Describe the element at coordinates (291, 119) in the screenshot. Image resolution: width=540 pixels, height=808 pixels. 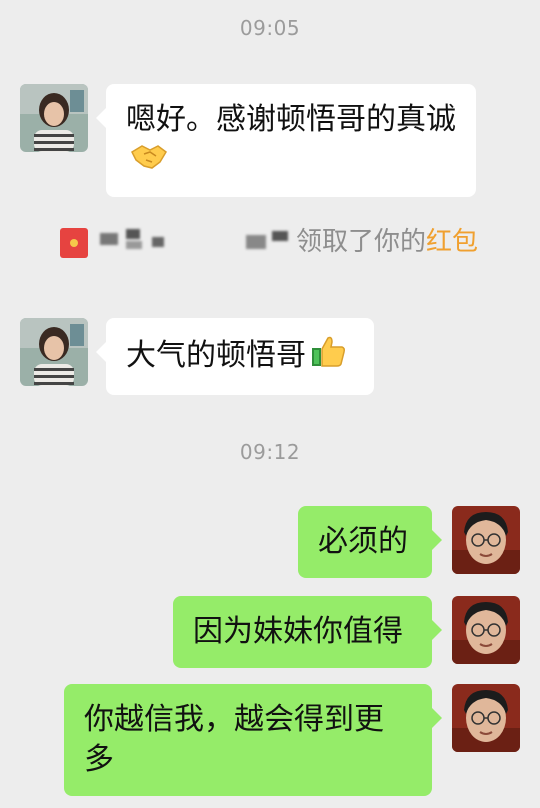
I see `message-text: 嗯好。感谢顿悟哥的真诚` at that location.